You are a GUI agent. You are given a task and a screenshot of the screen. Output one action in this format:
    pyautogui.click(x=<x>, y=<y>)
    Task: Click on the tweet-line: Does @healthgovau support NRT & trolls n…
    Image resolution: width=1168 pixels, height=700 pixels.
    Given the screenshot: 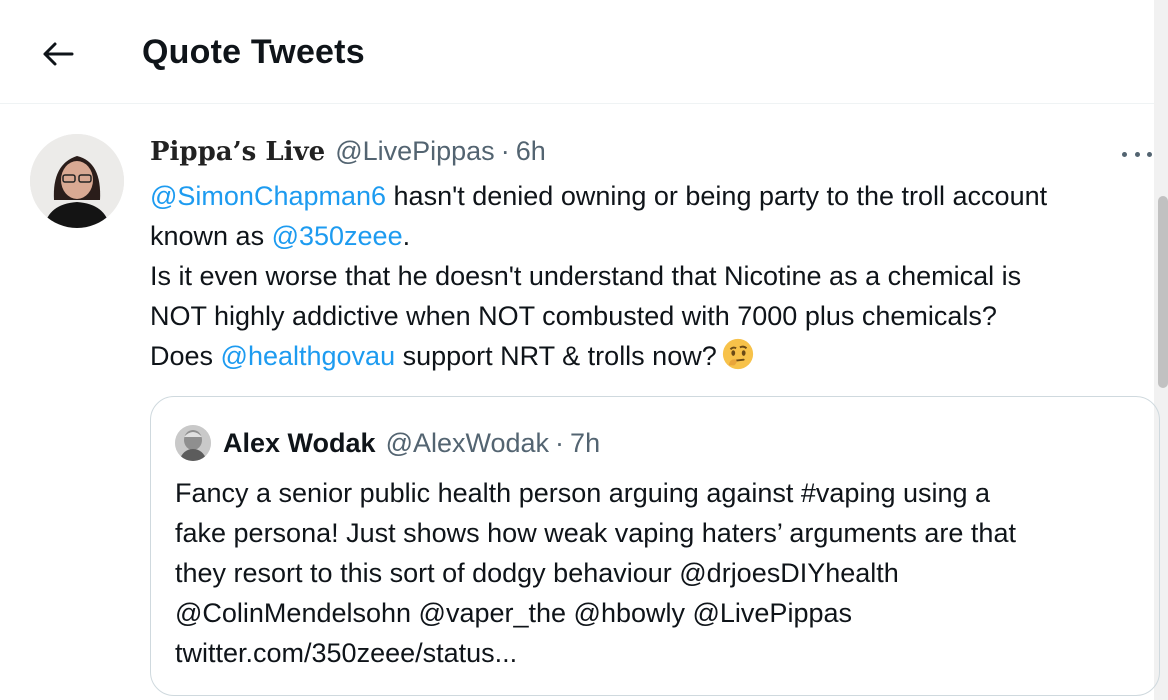 What is the action you would take?
    pyautogui.click(x=655, y=356)
    